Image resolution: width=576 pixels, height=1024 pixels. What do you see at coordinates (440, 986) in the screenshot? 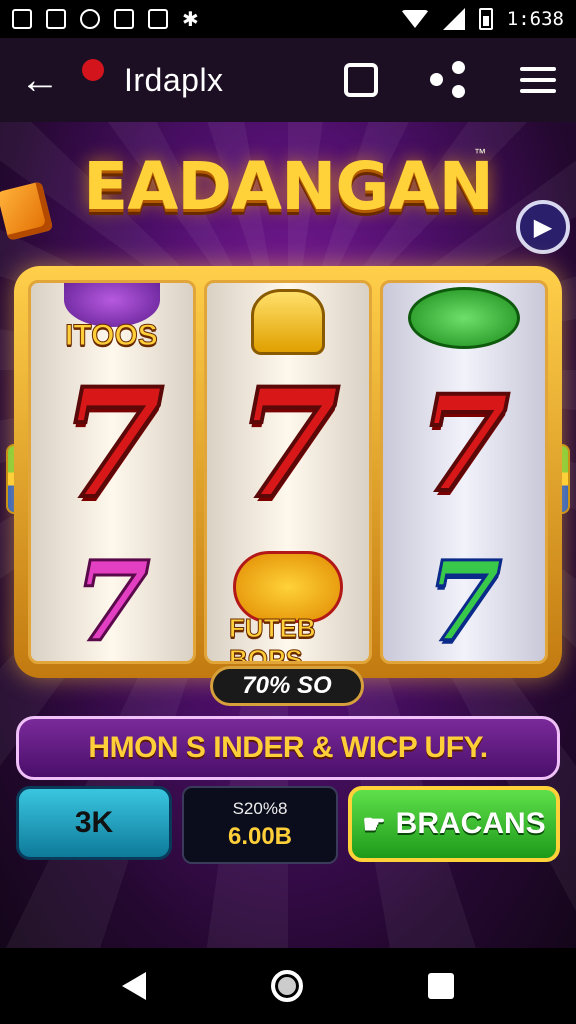
I see `nav-recents-icon` at bounding box center [440, 986].